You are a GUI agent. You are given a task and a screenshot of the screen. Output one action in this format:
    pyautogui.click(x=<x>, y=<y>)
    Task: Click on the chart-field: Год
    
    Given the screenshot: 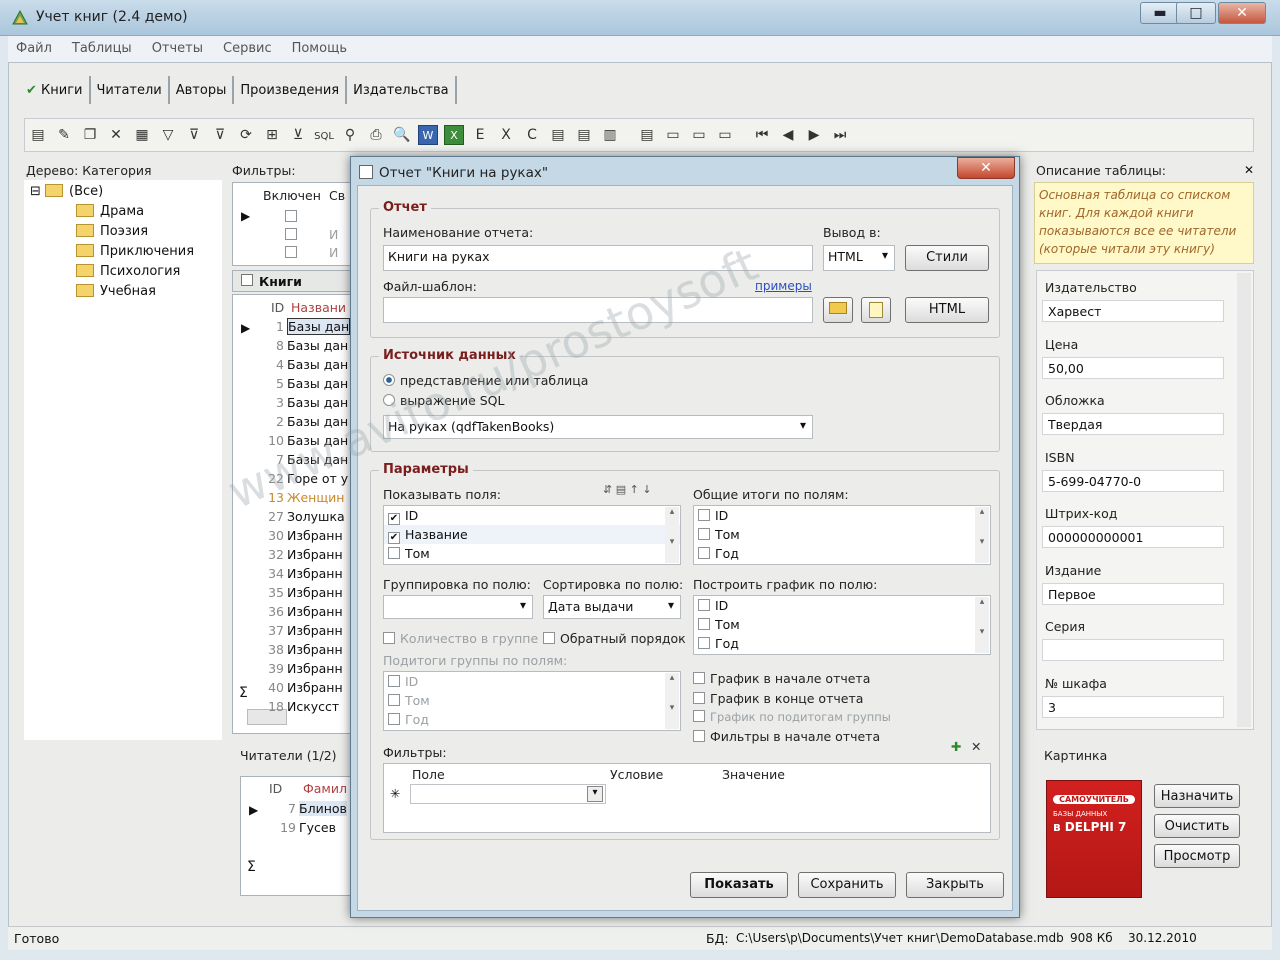 What is the action you would take?
    pyautogui.click(x=842, y=643)
    